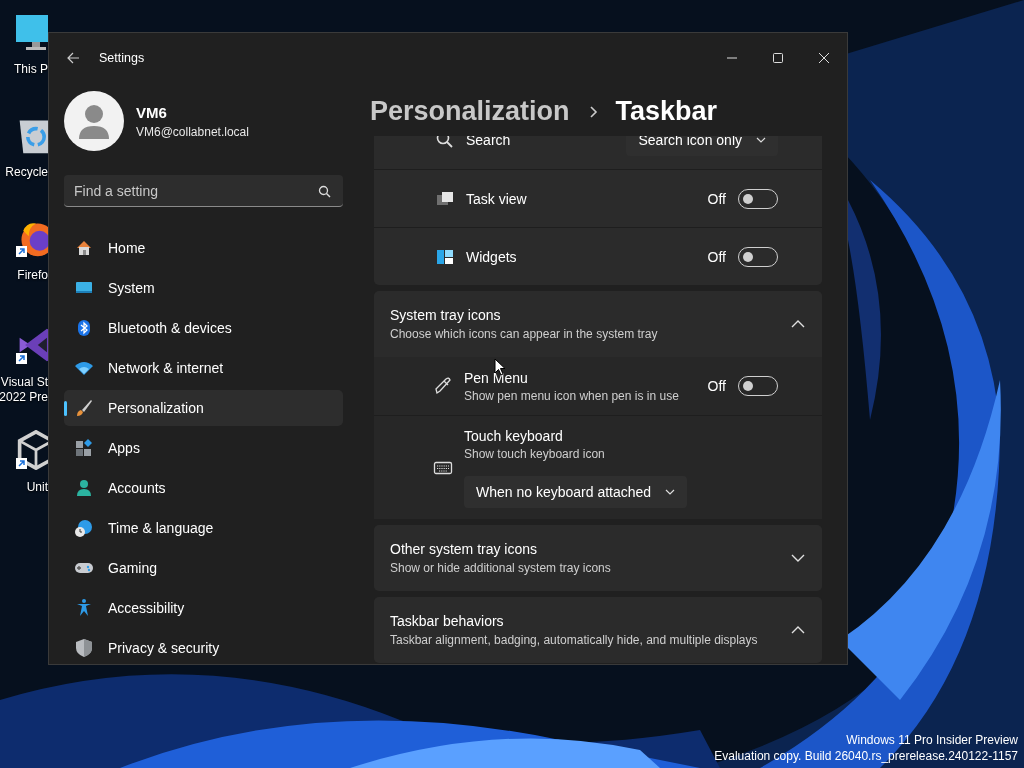 This screenshot has width=1024, height=768. I want to click on shield-icon, so click(84, 648).